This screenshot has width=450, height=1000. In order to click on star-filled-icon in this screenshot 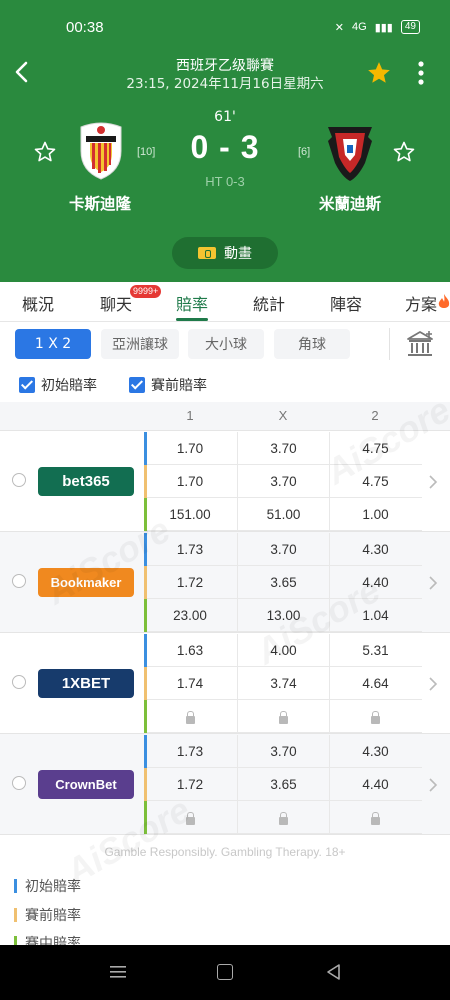, I will do `click(379, 73)`.